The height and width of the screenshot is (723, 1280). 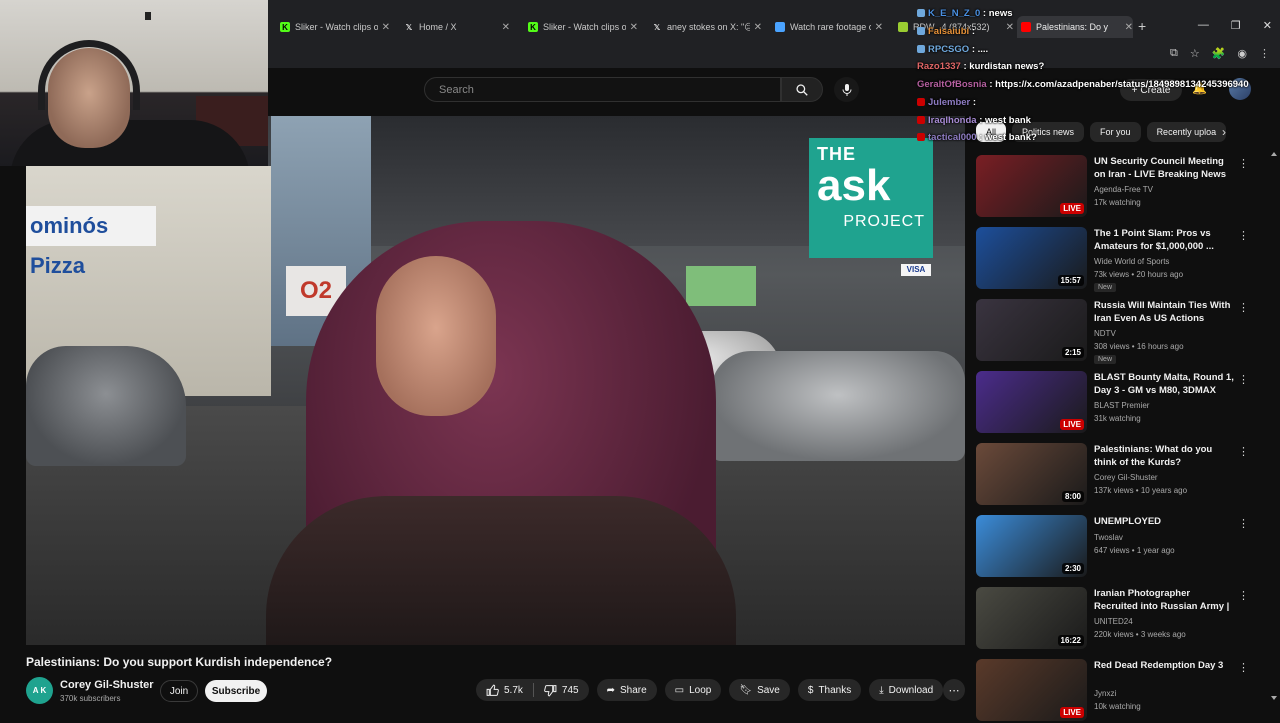 I want to click on filter-chip: Recently uploa, so click(x=1186, y=132).